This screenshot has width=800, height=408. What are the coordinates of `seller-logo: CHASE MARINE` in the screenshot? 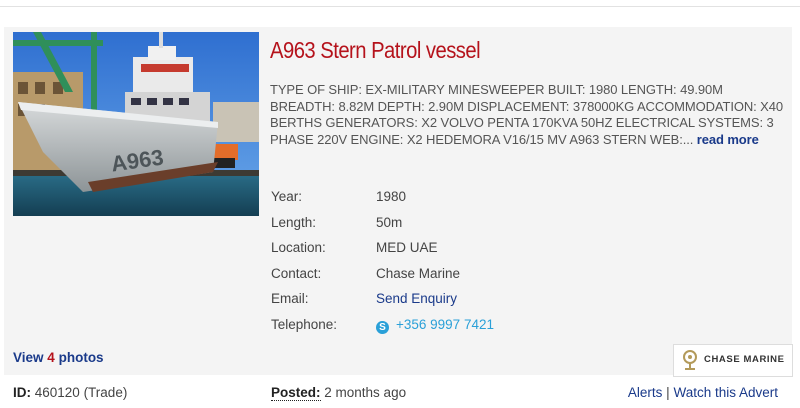 It's located at (733, 360).